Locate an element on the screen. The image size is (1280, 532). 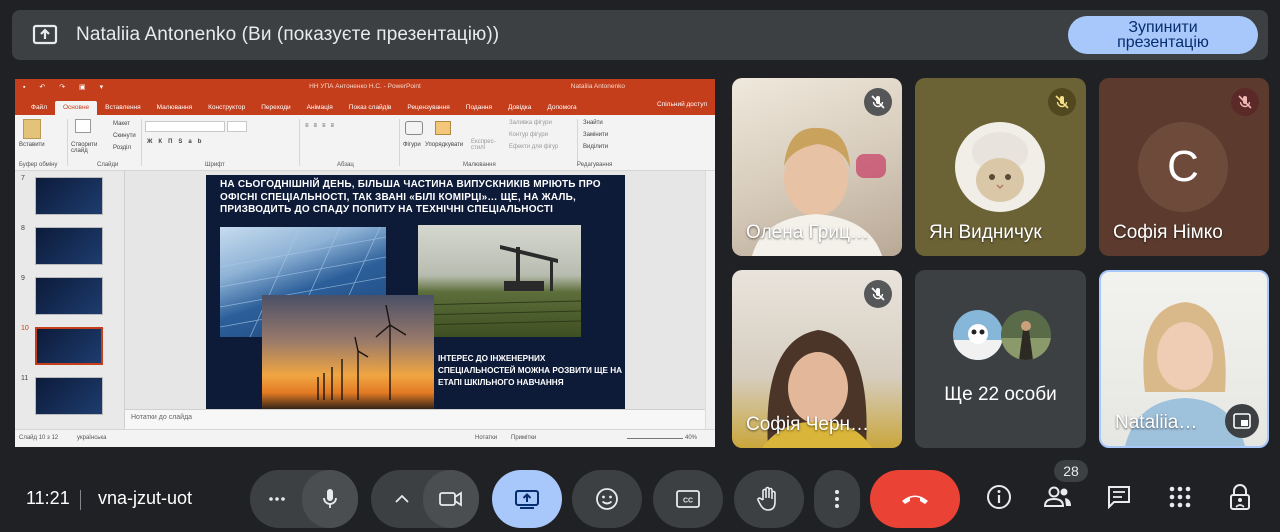
ppt-tab: Анімація is located at coordinates (320, 109).